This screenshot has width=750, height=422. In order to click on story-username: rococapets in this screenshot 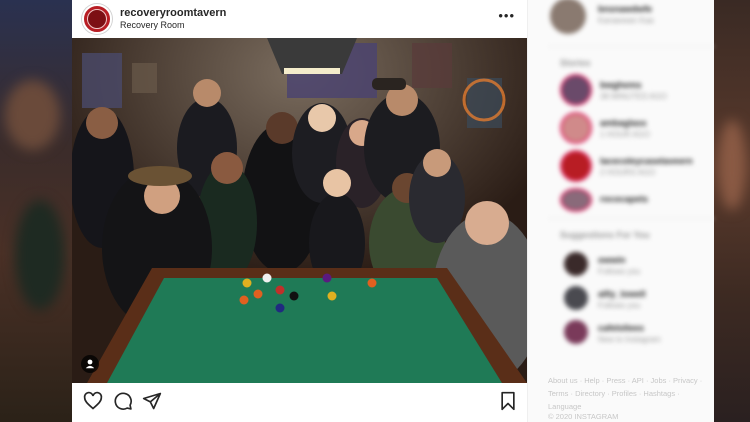, I will do `click(624, 199)`.